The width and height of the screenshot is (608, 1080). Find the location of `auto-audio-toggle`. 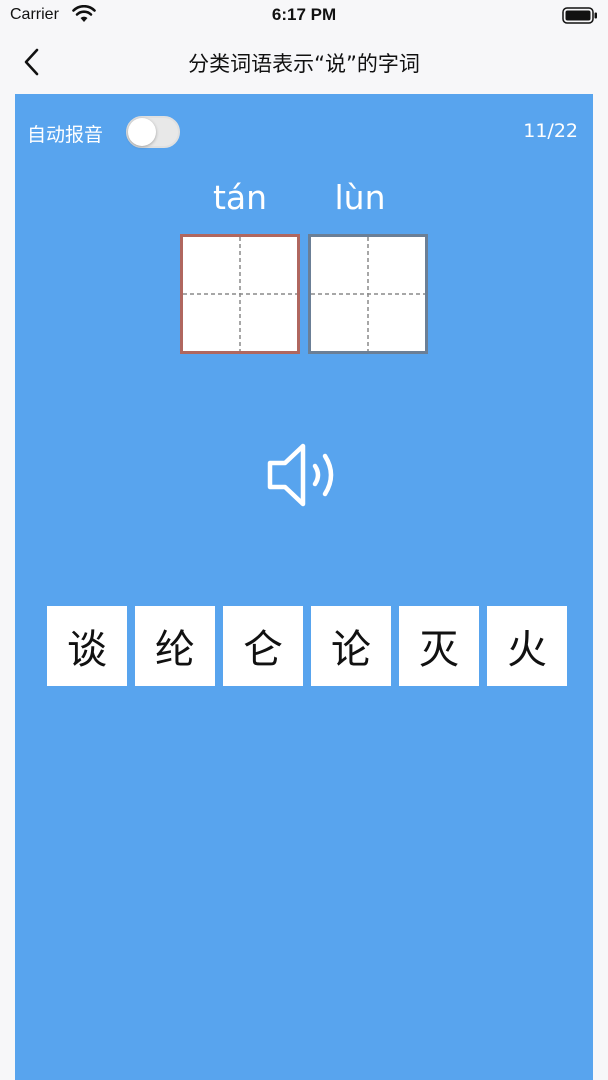

auto-audio-toggle is located at coordinates (153, 132).